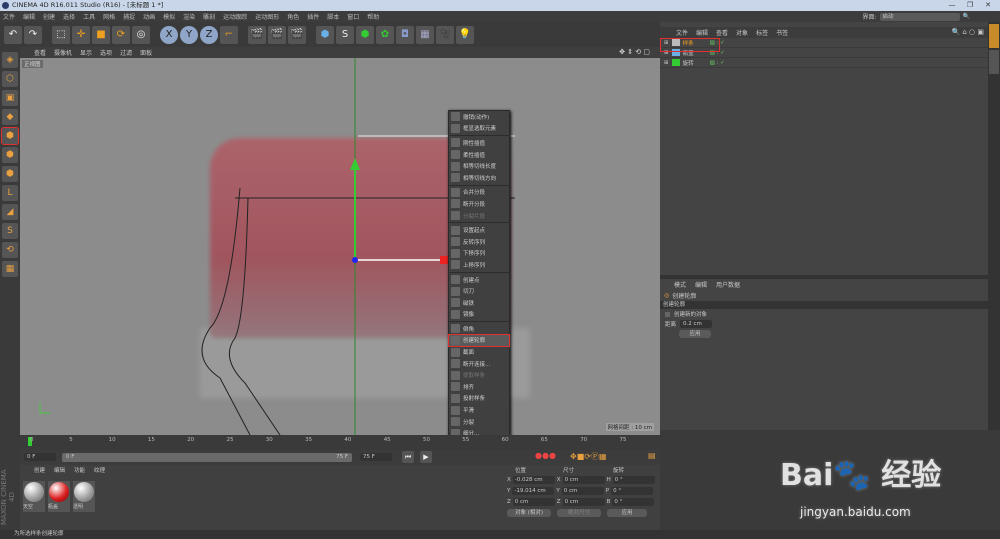 This screenshot has height=539, width=1000. Describe the element at coordinates (293, 16) in the screenshot. I see `menu-item: 角色` at that location.